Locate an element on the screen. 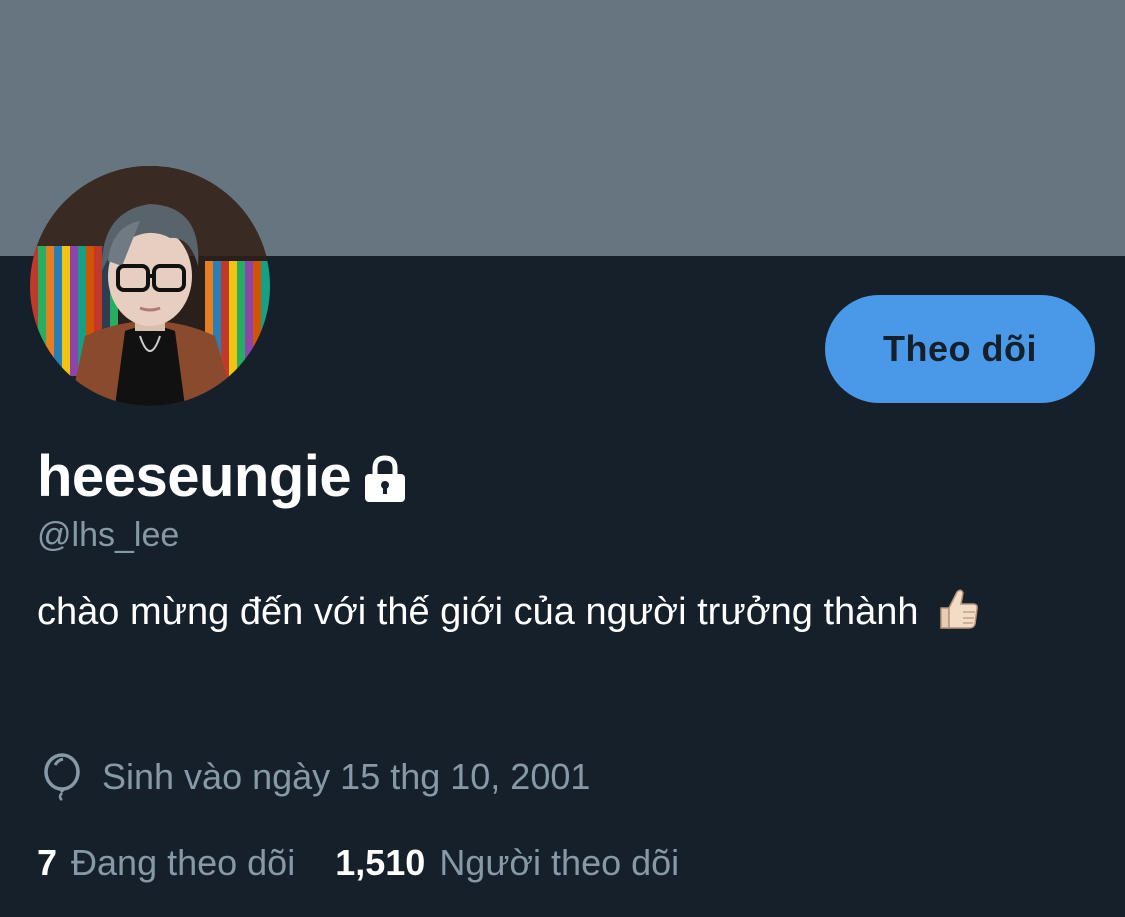 The height and width of the screenshot is (917, 1125). birth-date-row: Sinh vào ngày 15 thg 10, 2001 is located at coordinates (315, 777).